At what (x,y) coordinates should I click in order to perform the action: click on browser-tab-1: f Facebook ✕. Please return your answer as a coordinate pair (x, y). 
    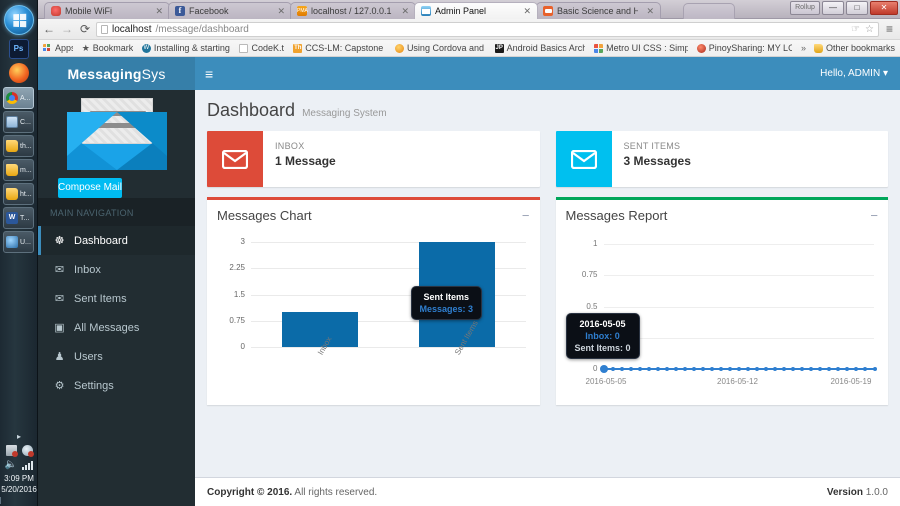
    Looking at the image, I should click on (230, 10).